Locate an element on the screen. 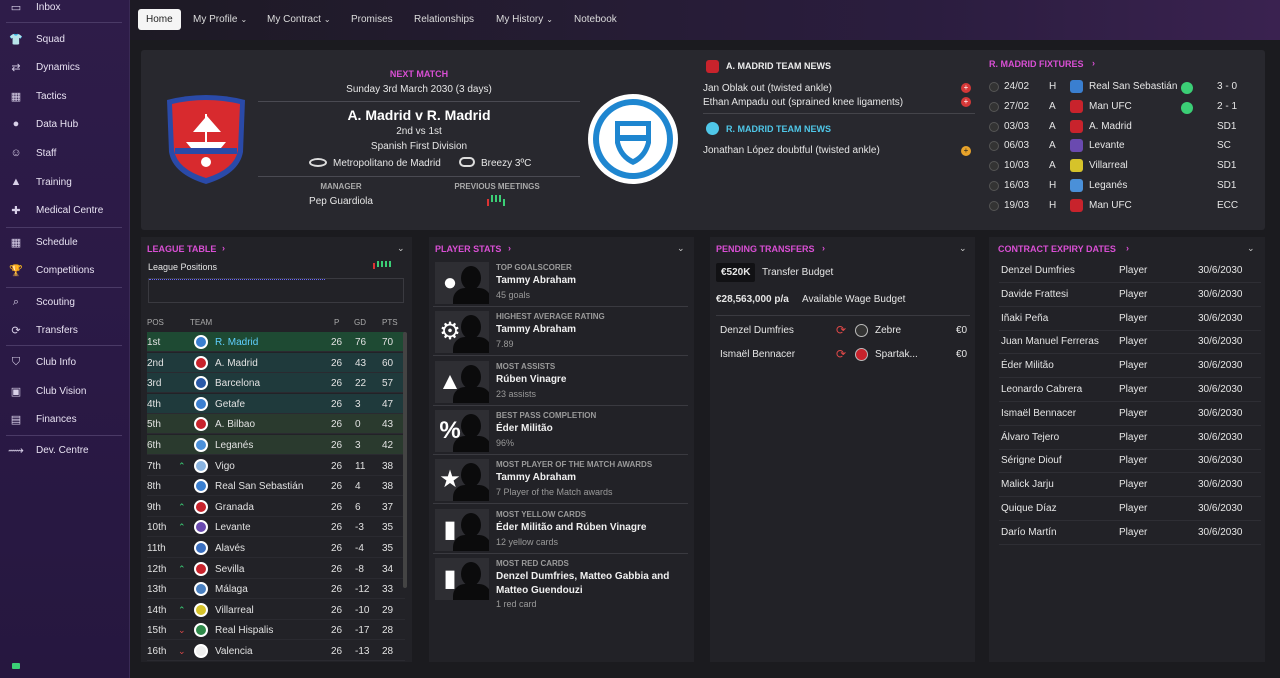 The image size is (1280, 678). tab-notebook: Notebook is located at coordinates (595, 19).